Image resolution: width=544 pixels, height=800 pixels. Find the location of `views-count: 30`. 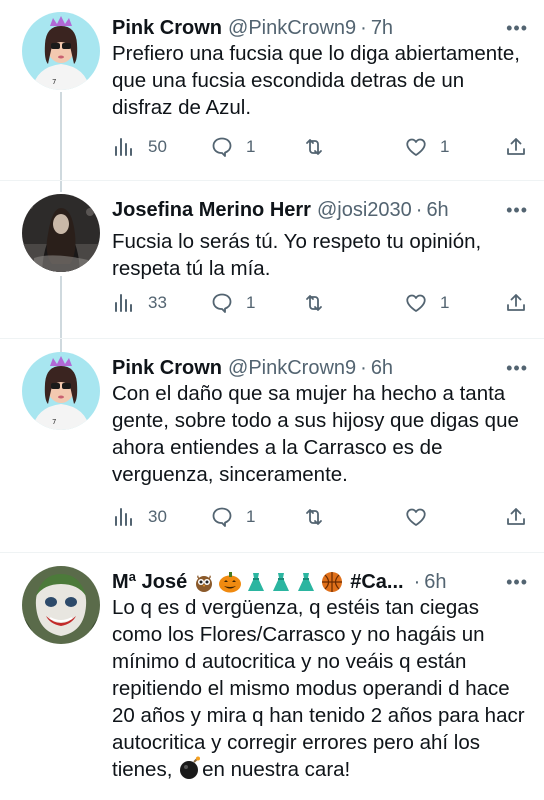

views-count: 30 is located at coordinates (157, 516).